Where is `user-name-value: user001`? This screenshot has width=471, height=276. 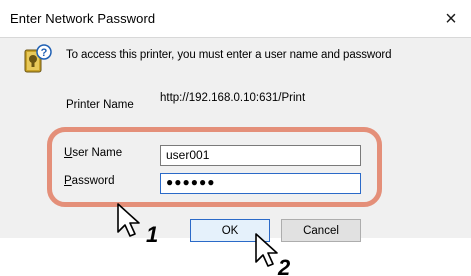
user-name-value: user001 is located at coordinates (188, 155).